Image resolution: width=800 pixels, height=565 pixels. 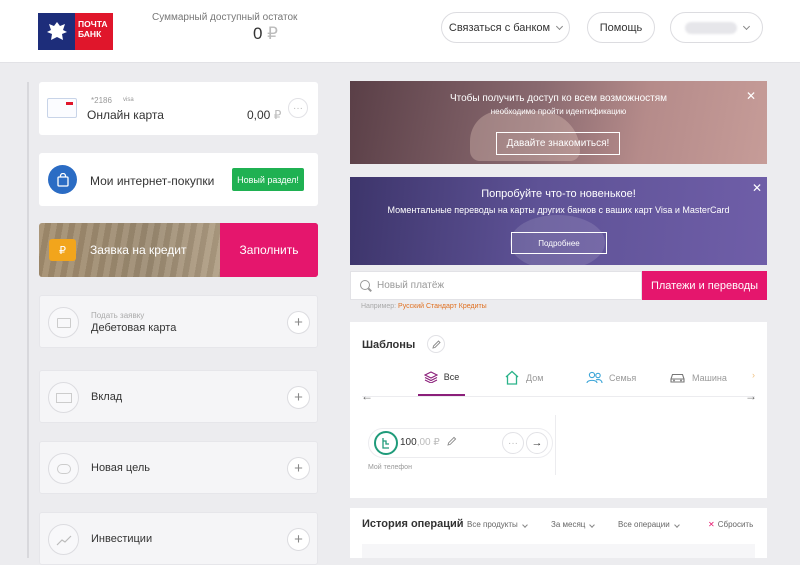 I want to click on new-section-badge: Новый раздел!, so click(x=268, y=179).